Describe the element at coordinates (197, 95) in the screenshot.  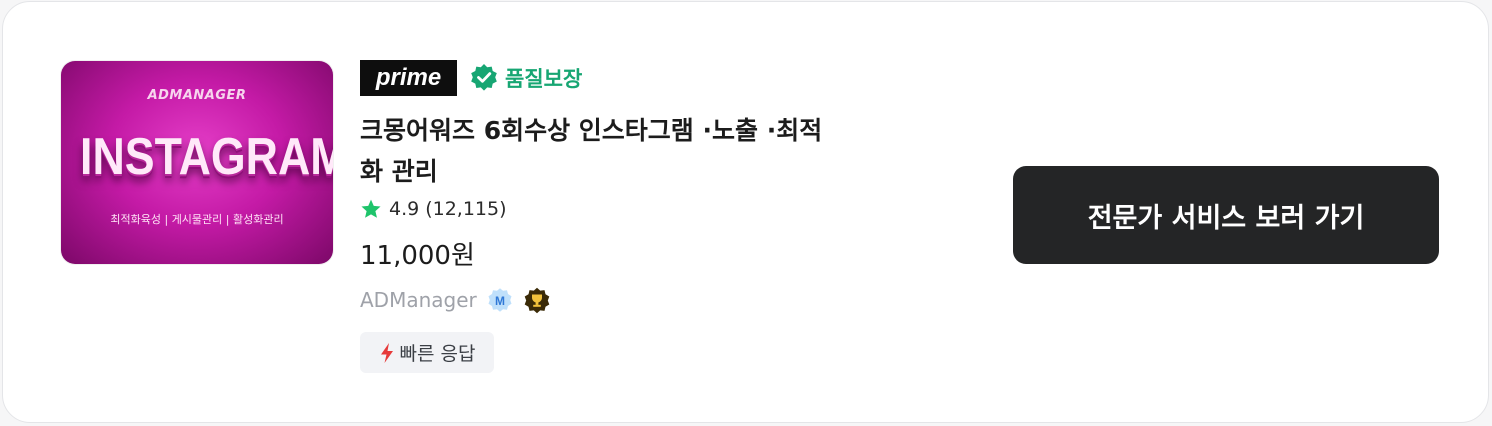
I see `thumbnail-brand: ADMANAGER` at that location.